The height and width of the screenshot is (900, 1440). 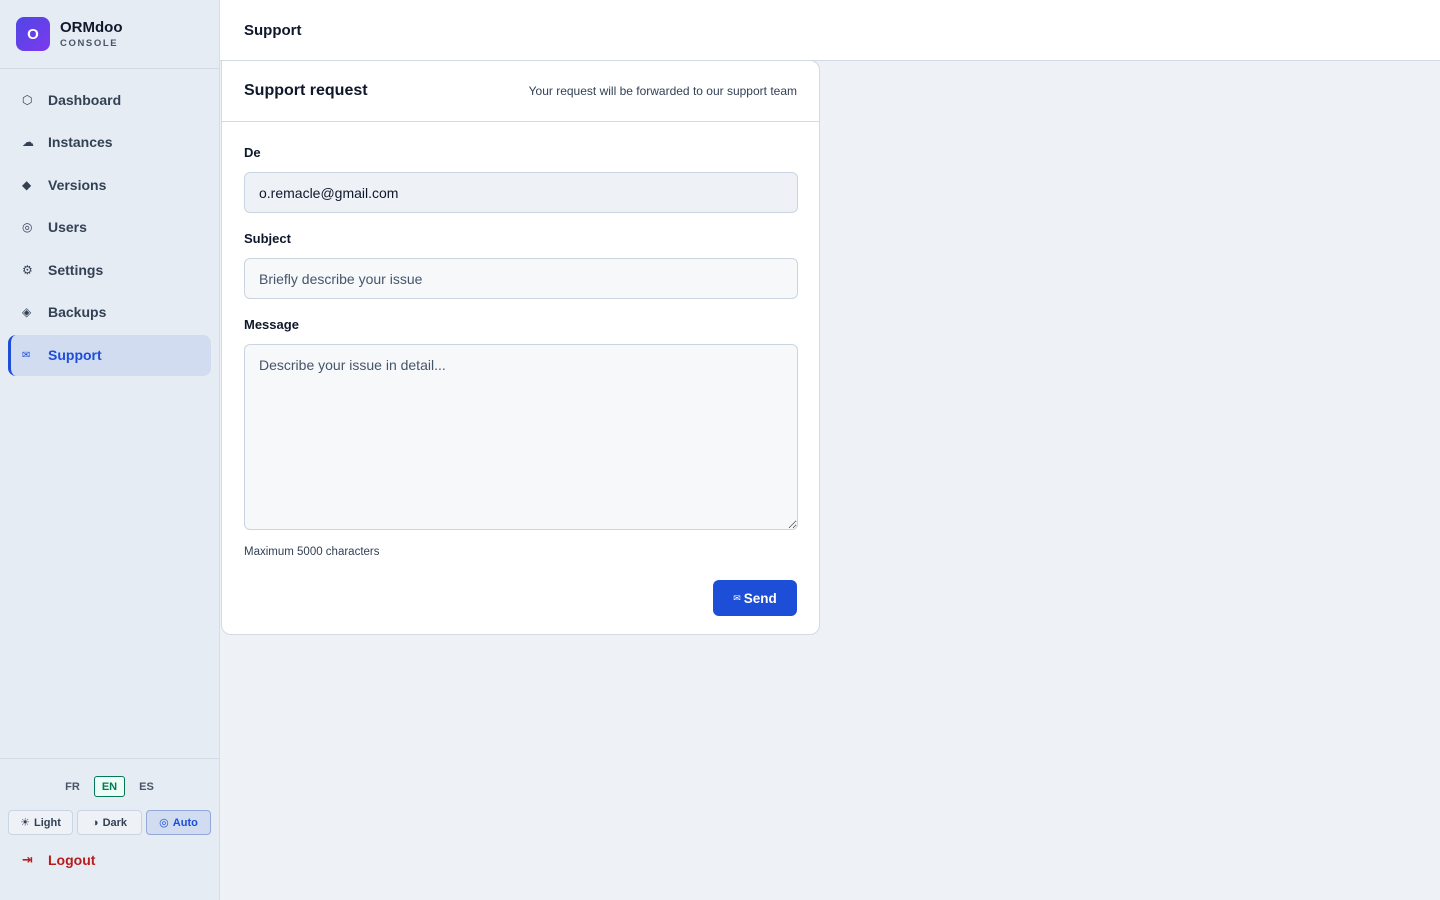 What do you see at coordinates (89, 43) in the screenshot?
I see `brand-subtitle: CONSOLE` at bounding box center [89, 43].